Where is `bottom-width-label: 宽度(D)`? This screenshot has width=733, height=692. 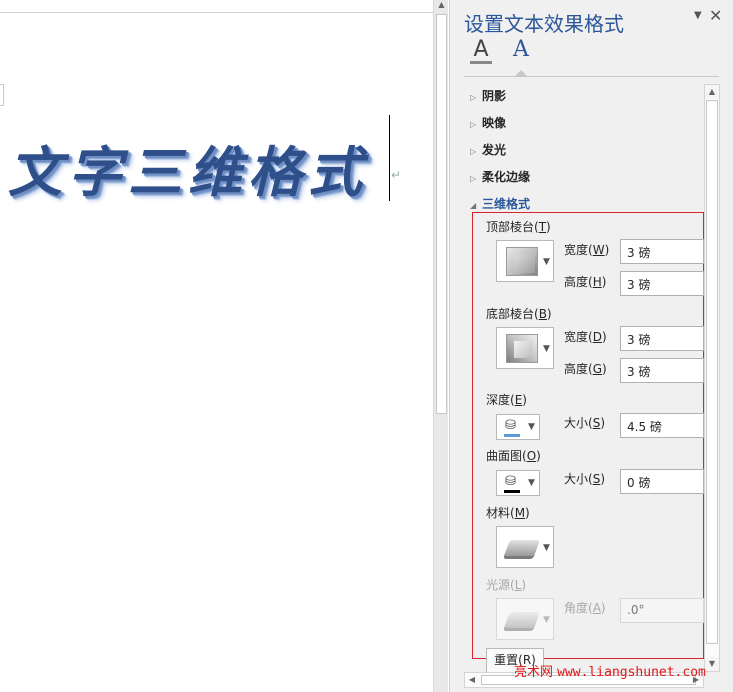
bottom-width-label: 宽度(D) is located at coordinates (585, 337).